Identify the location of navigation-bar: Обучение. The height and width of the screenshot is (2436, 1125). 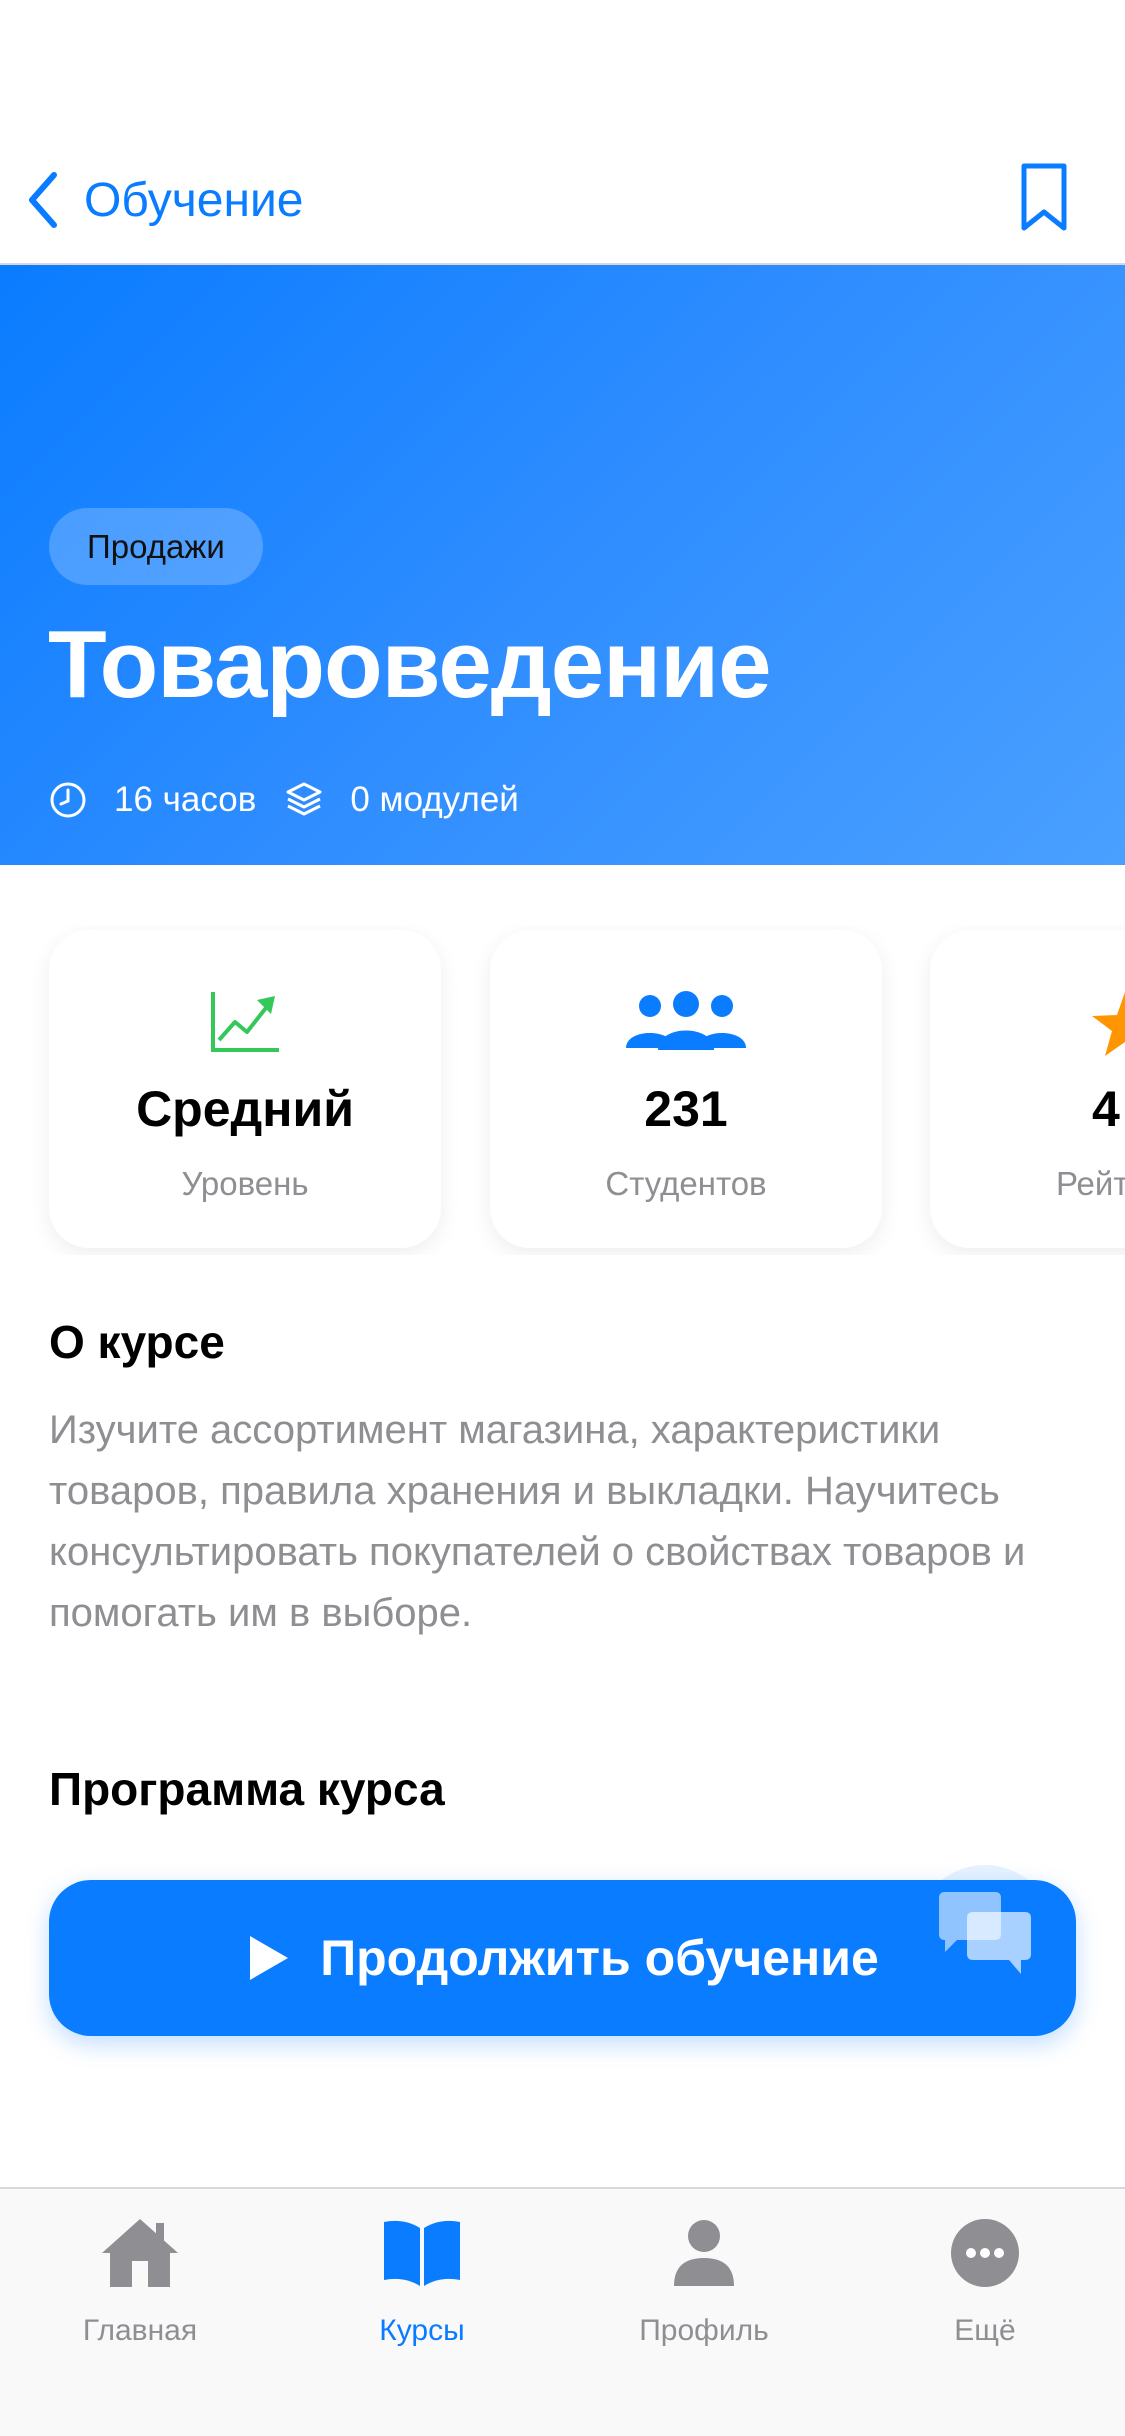
(562, 132).